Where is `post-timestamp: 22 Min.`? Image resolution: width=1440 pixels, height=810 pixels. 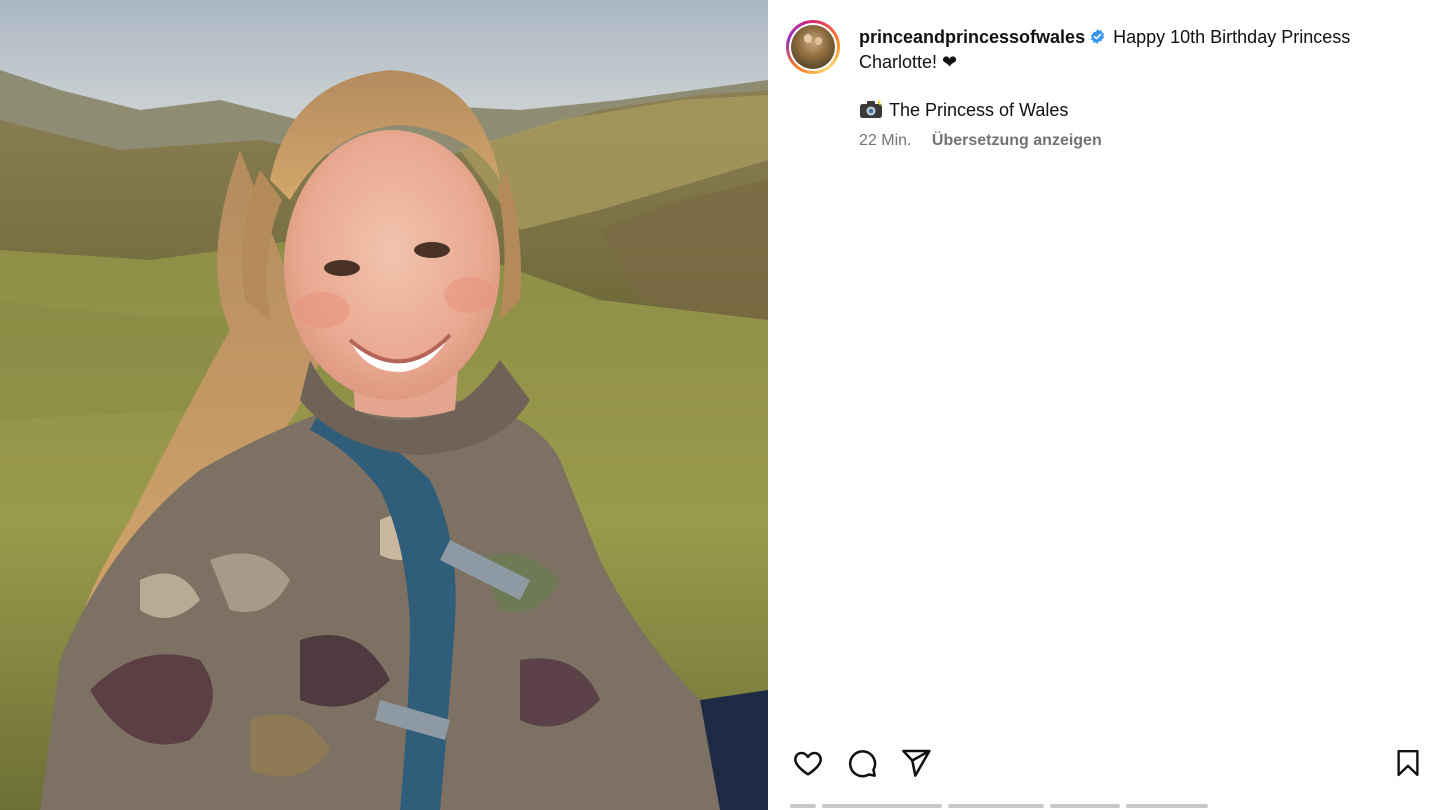
post-timestamp: 22 Min. is located at coordinates (885, 140).